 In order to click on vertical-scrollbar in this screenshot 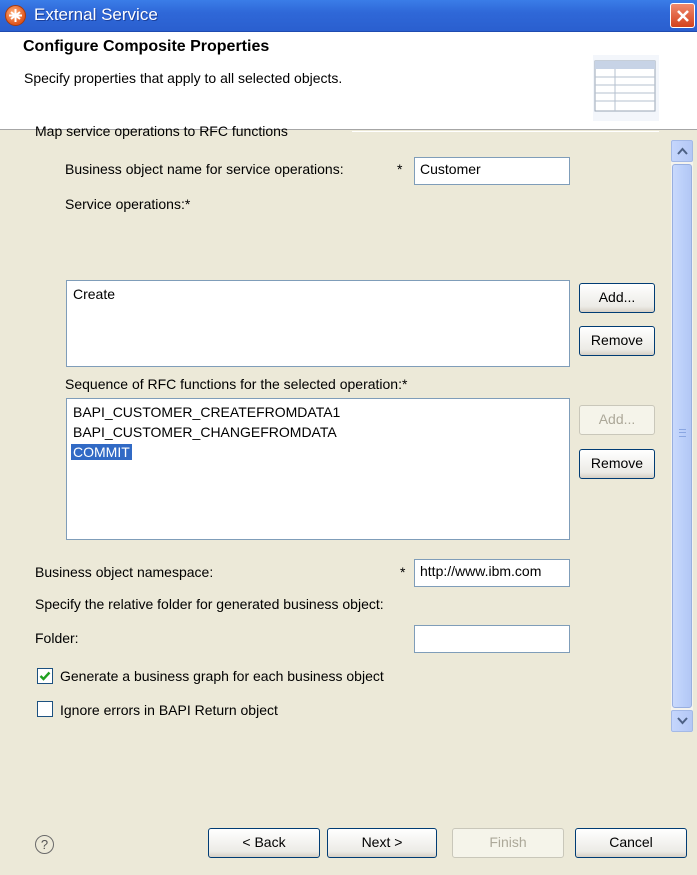, I will do `click(682, 436)`.